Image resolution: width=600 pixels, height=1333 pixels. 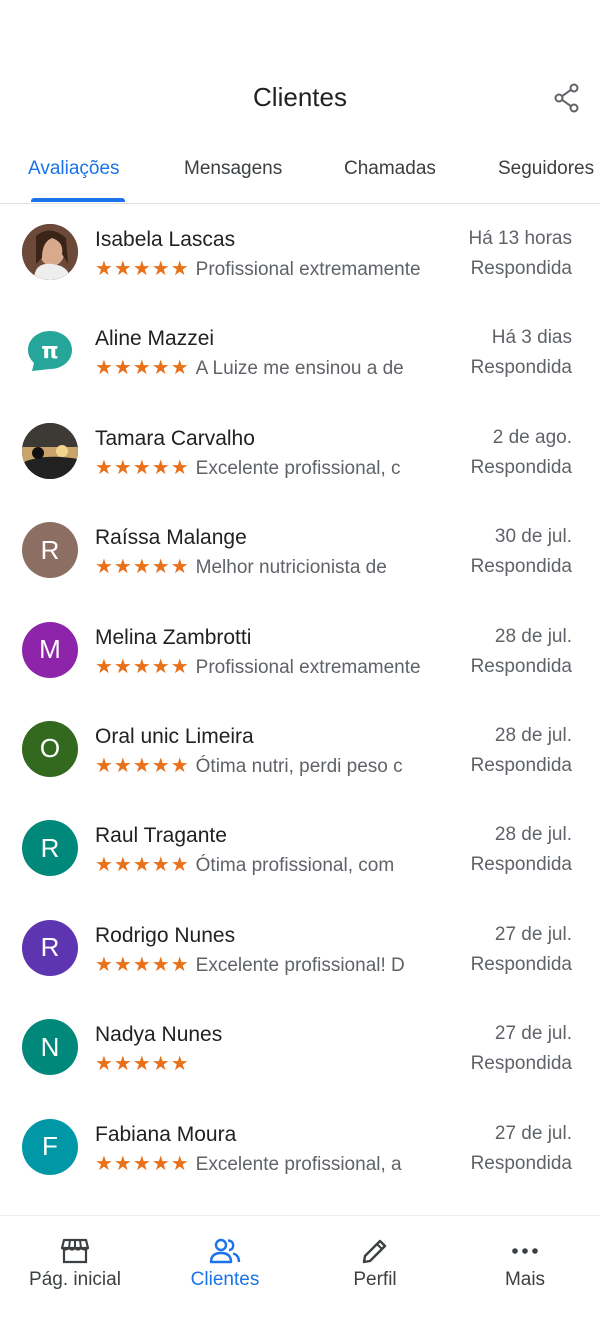 I want to click on nav-label: Mais, so click(x=525, y=1279).